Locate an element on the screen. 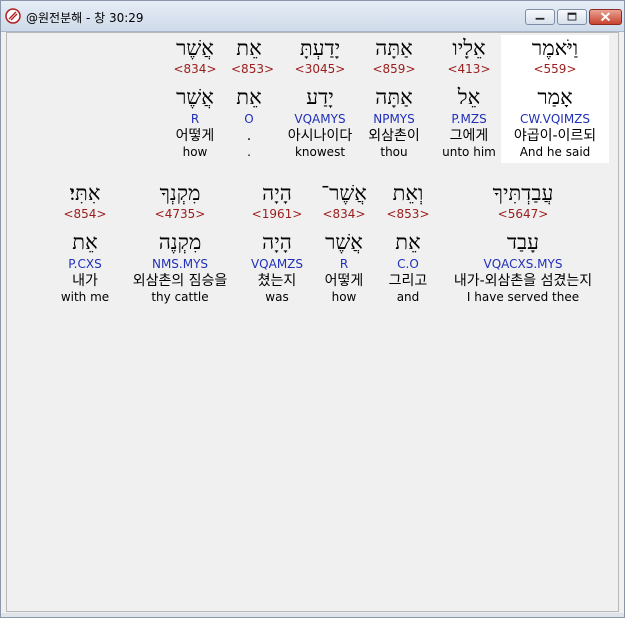 Image resolution: width=625 pixels, height=618 pixels. english-gloss: . is located at coordinates (249, 152).